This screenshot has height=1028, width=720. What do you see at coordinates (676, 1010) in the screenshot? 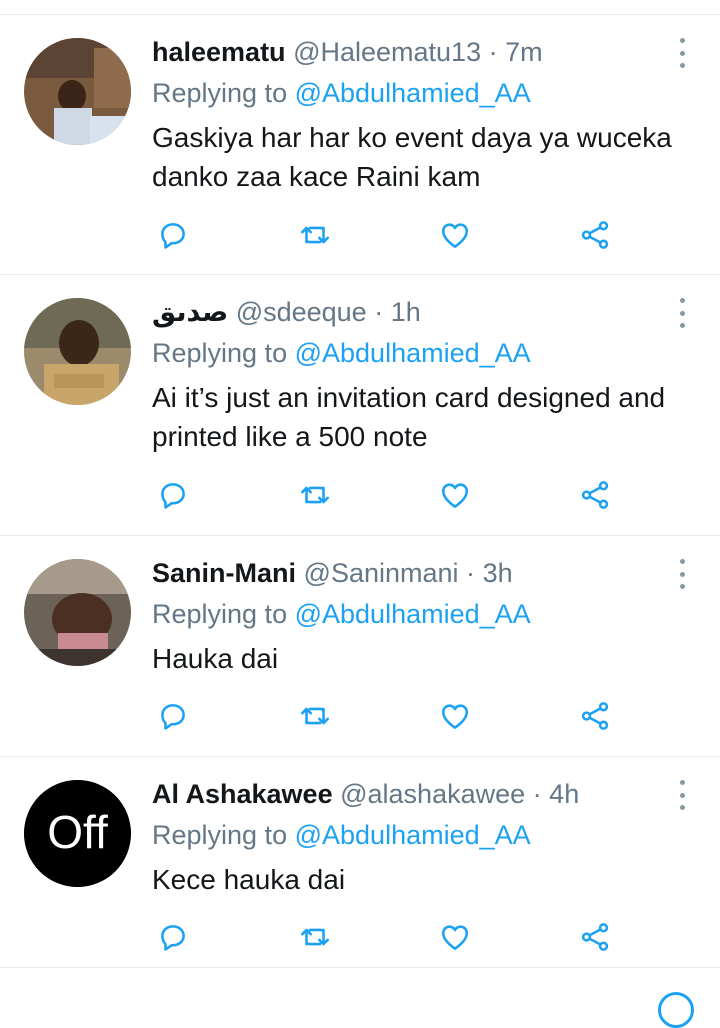
I see `search-icon` at bounding box center [676, 1010].